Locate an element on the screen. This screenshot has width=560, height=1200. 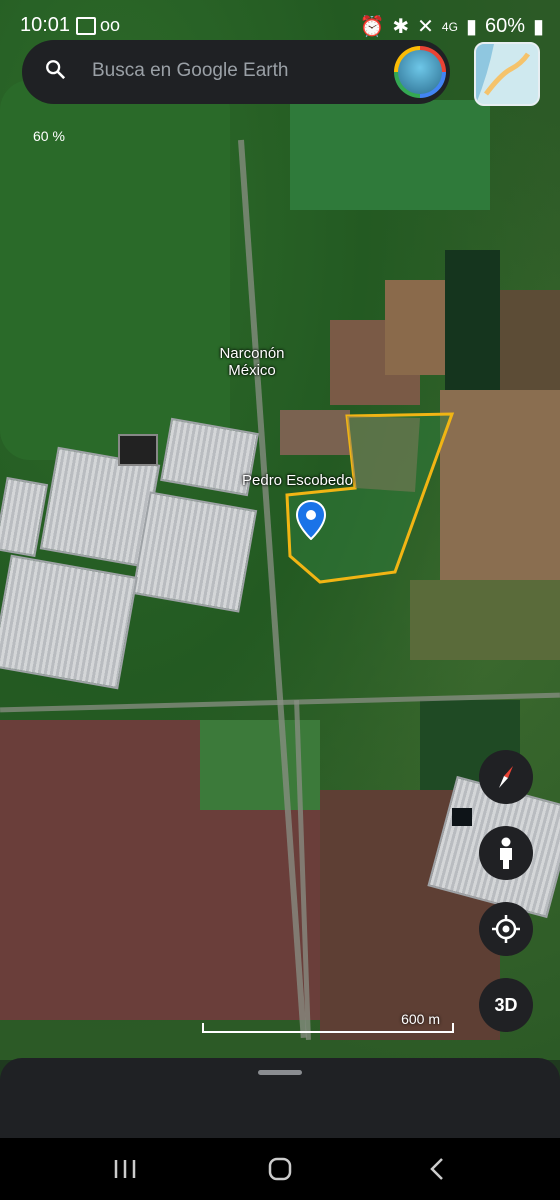
pegman-icon is located at coordinates (506, 853).